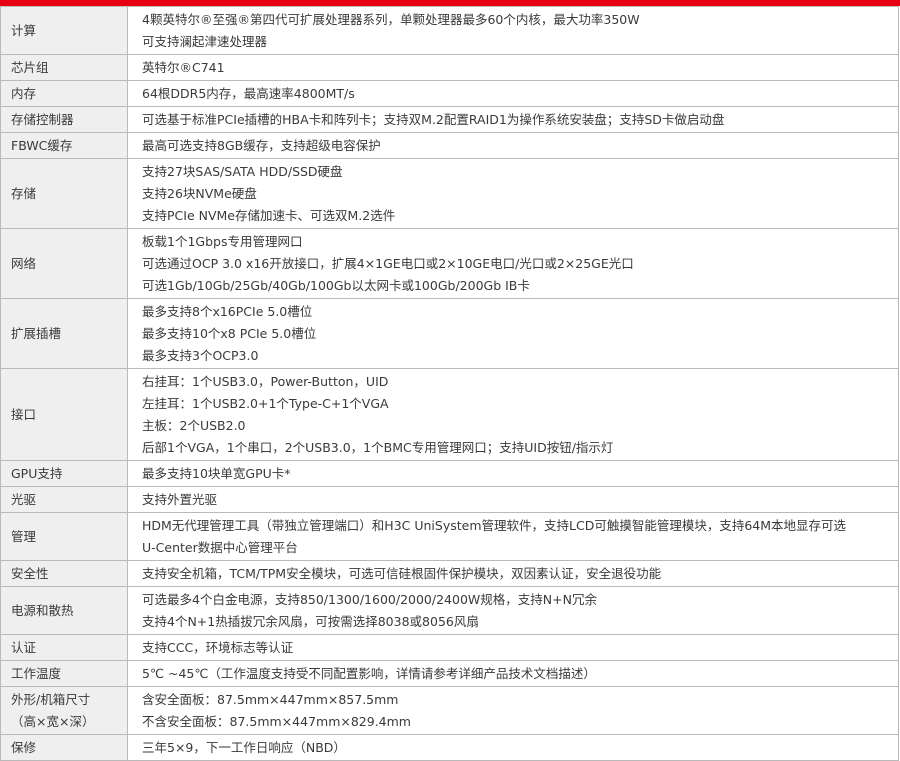 This screenshot has width=900, height=761. What do you see at coordinates (199, 193) in the screenshot?
I see `spec-value-line: 支持26块NVMe硬盘` at bounding box center [199, 193].